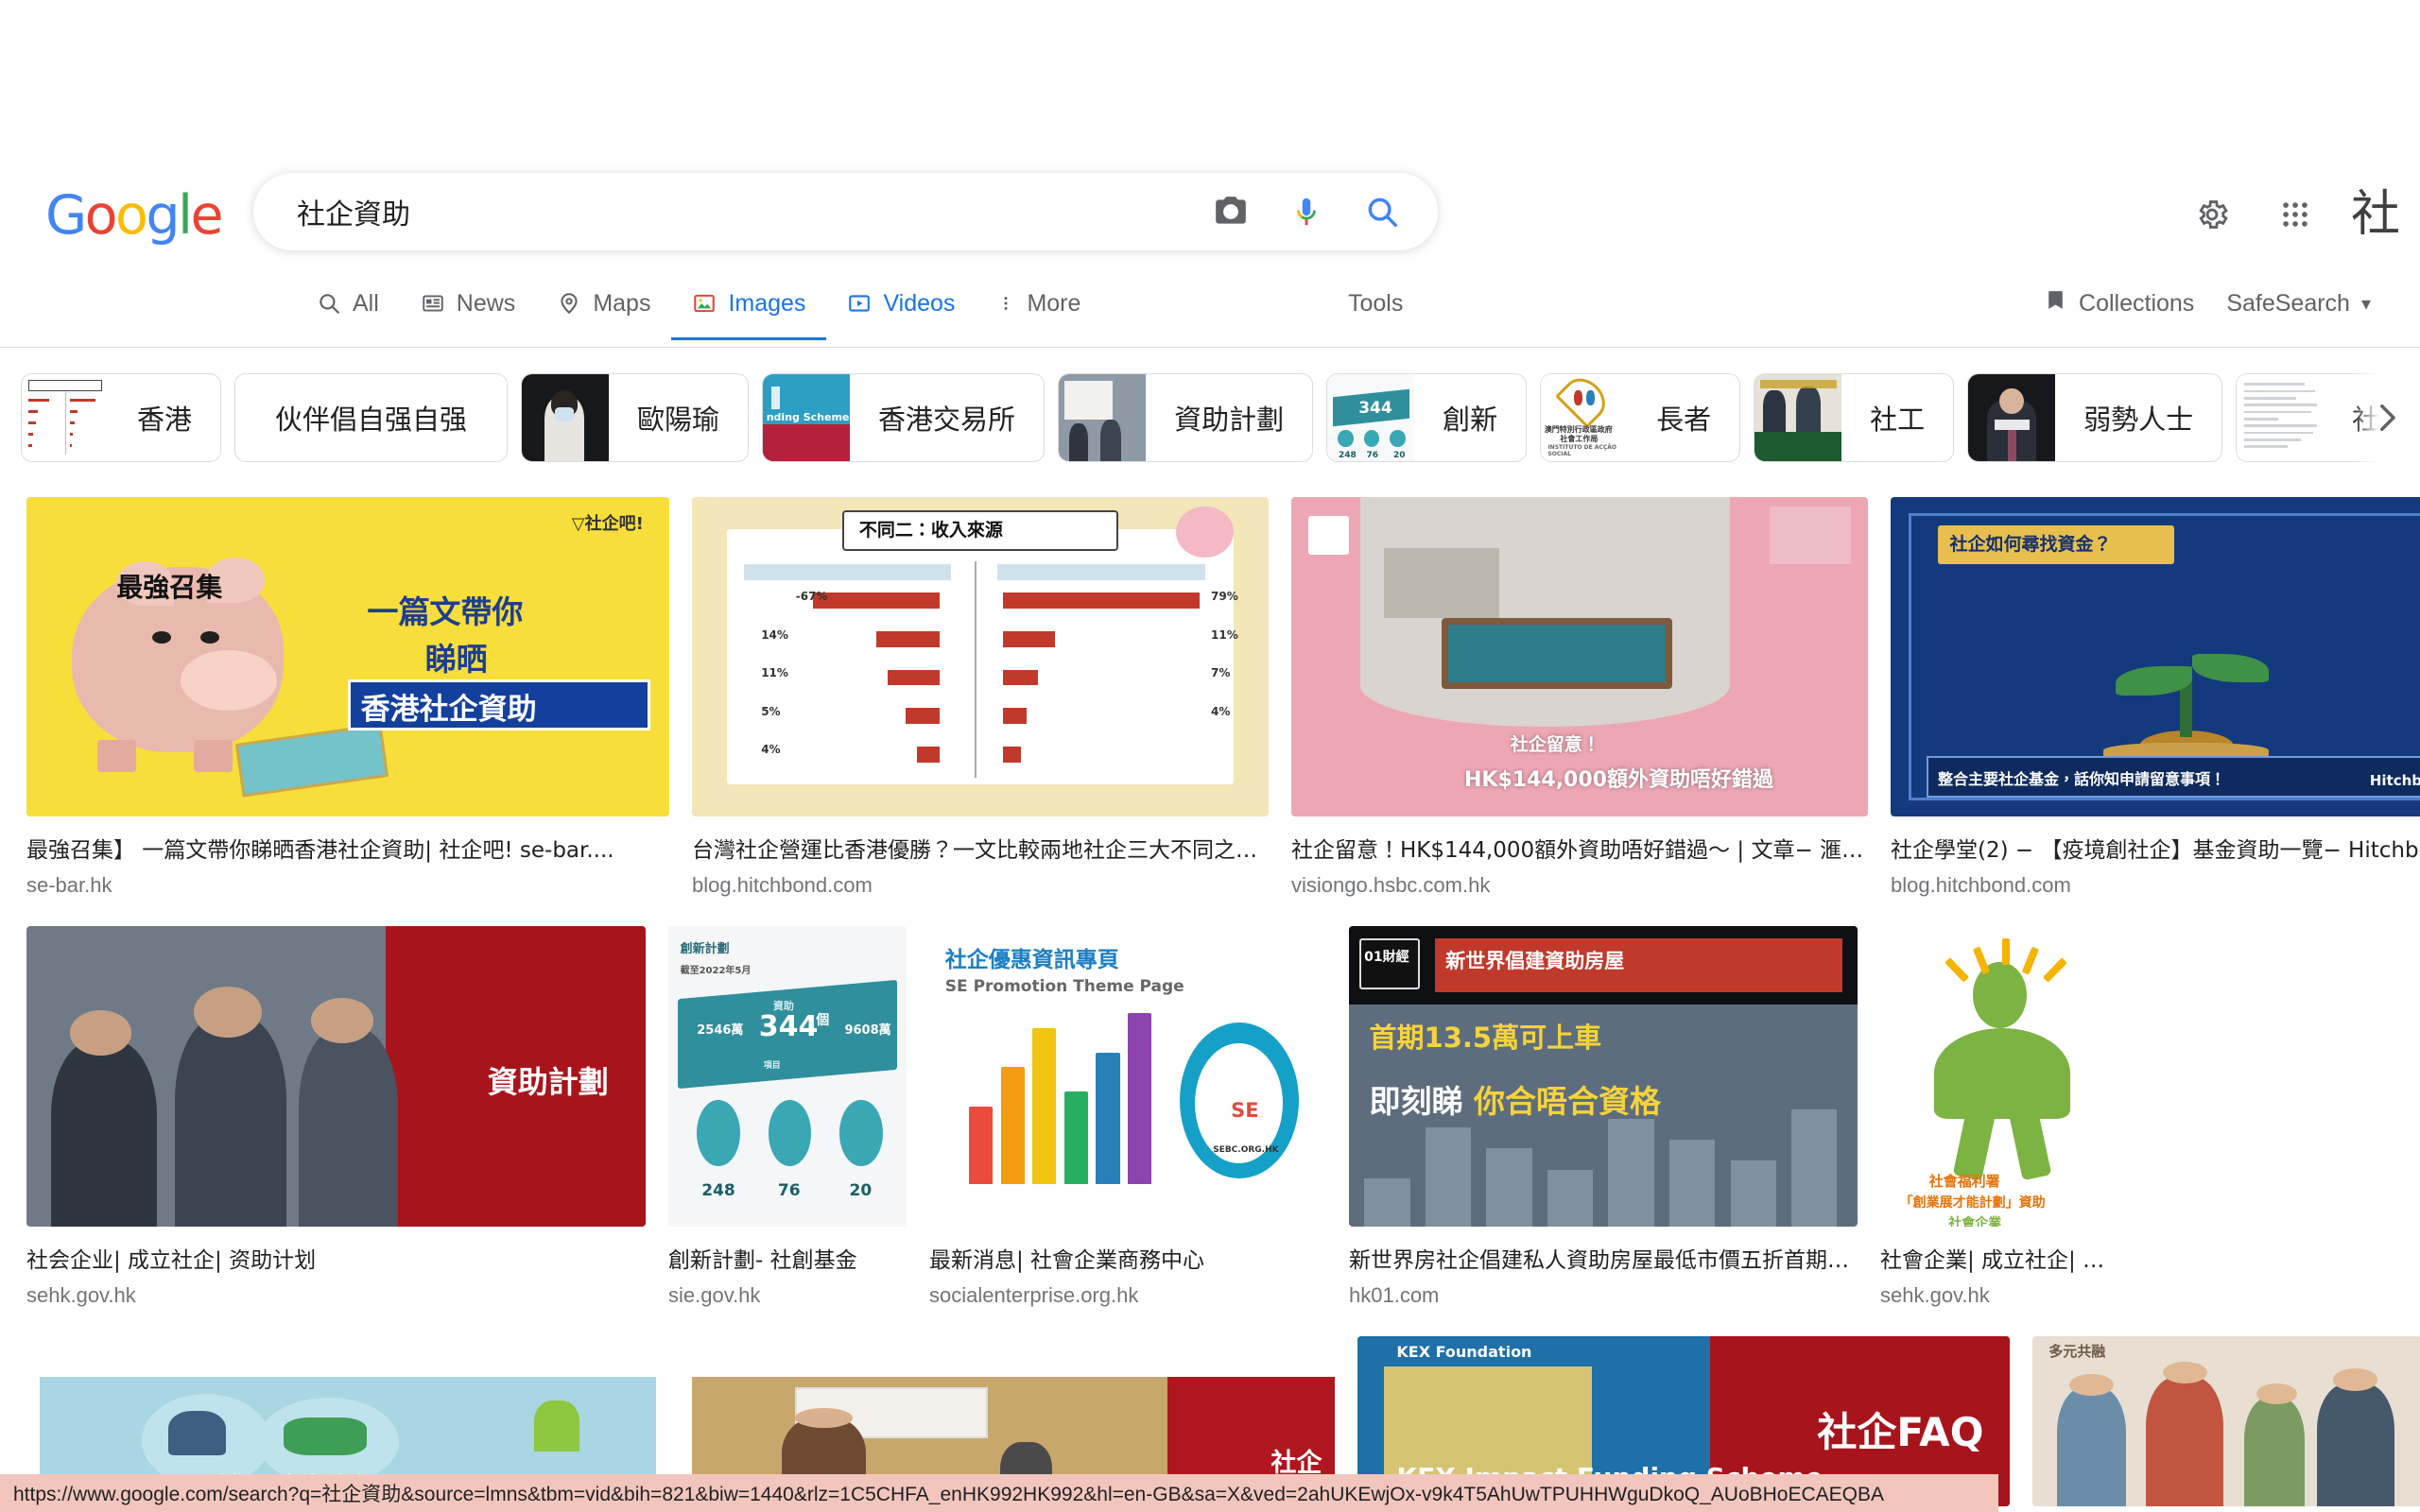 This screenshot has width=2420, height=1512. I want to click on chip-label: 長者, so click(1684, 420).